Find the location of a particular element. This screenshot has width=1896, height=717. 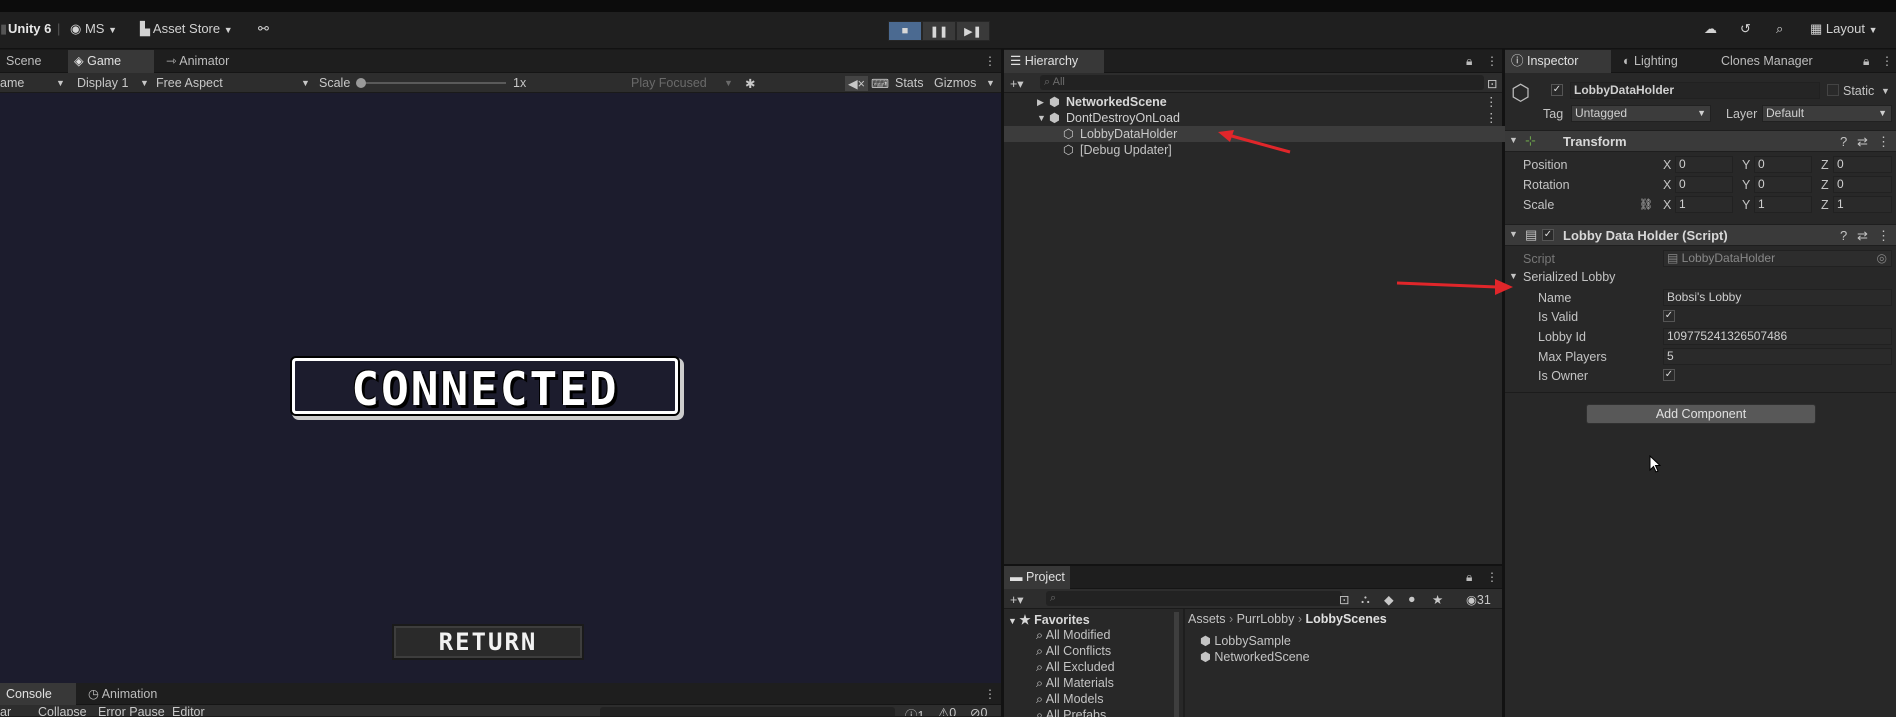

favorite-item: ⌕ All Prefabs is located at coordinates (1071, 712).